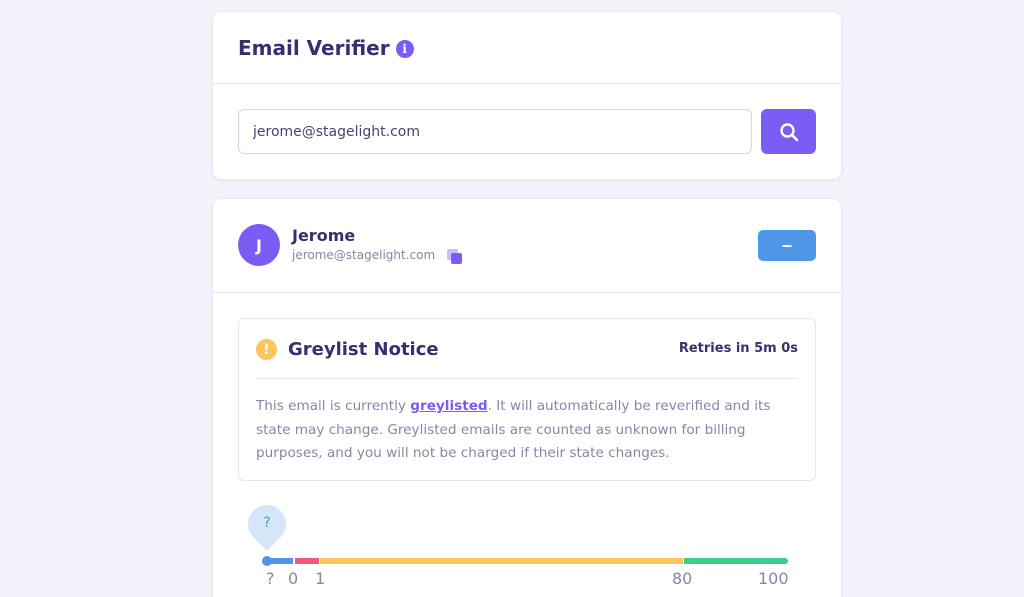 The image size is (1024, 597). I want to click on search-icon, so click(788, 131).